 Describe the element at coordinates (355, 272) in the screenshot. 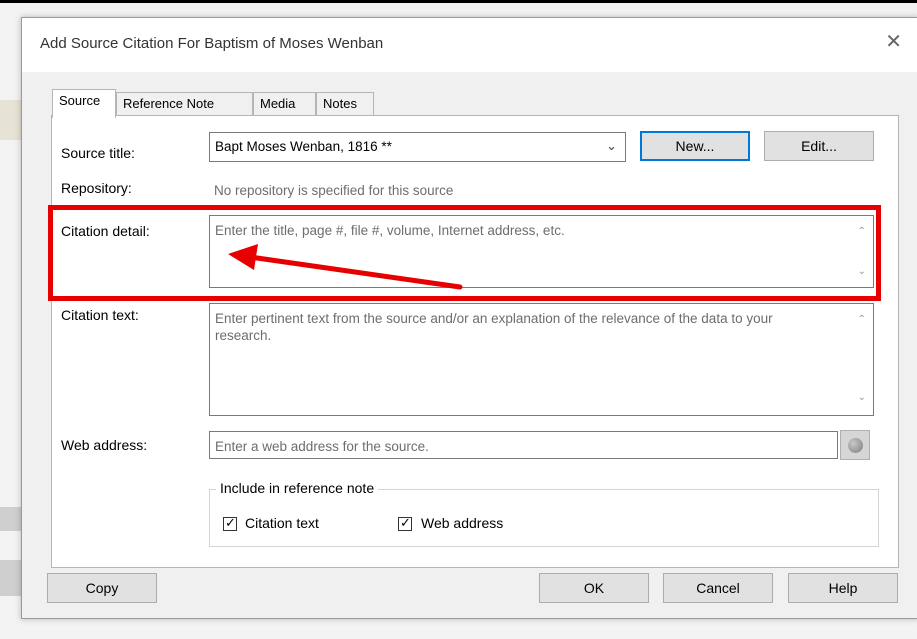

I see `arrow-shaft` at that location.